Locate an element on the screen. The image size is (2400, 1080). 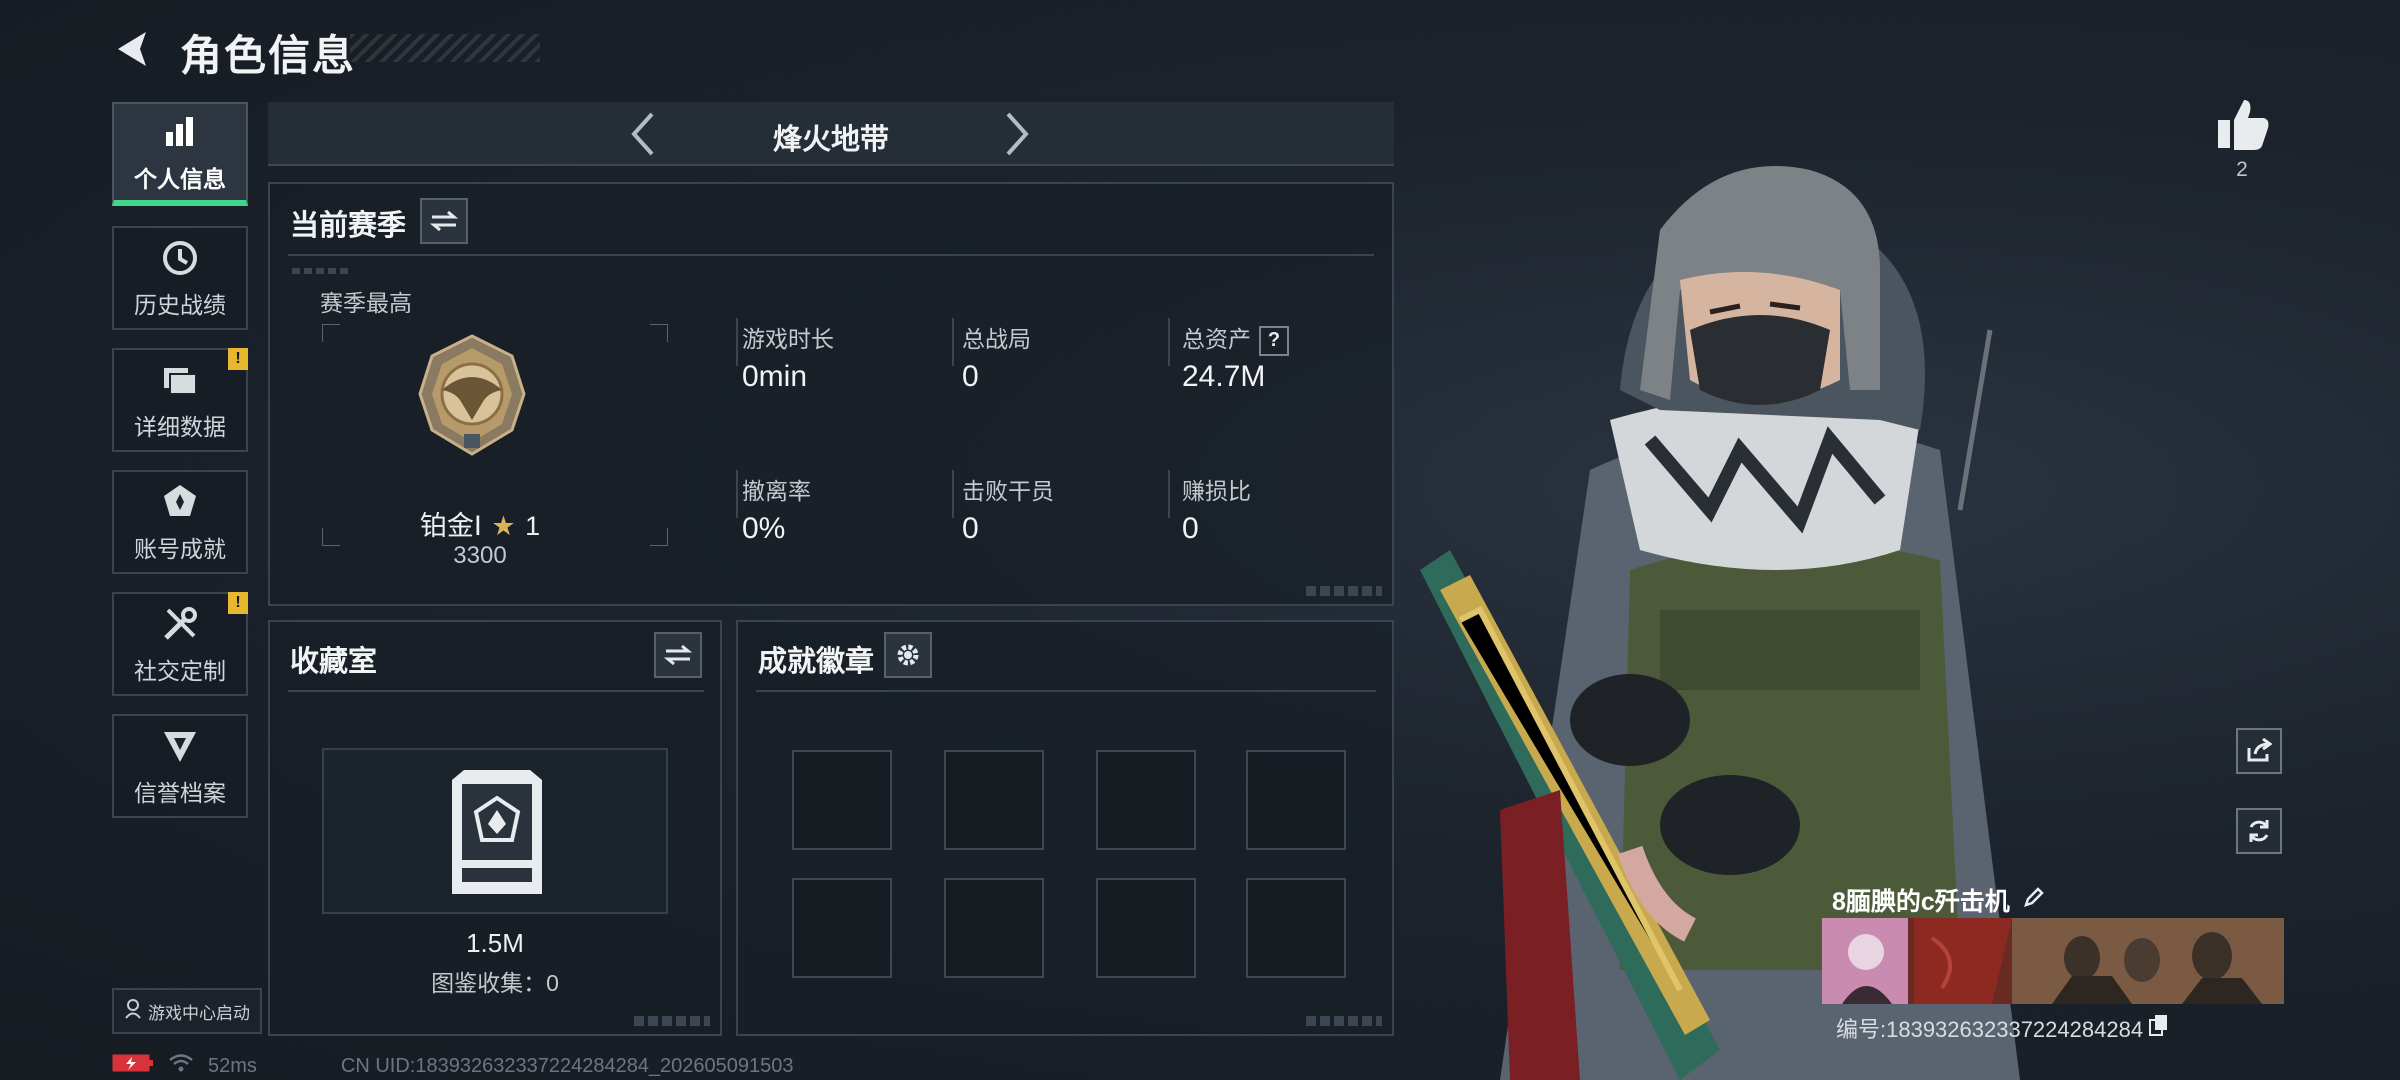
sidebar-item-detailed-data: ! 详细数据 is located at coordinates (180, 400).